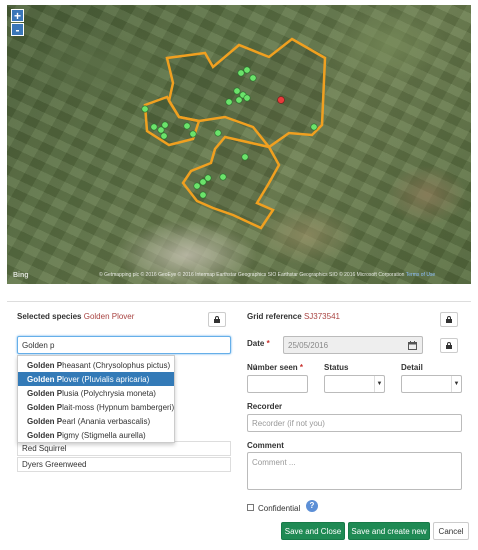 This screenshot has height=550, width=478. I want to click on grid-label-text: Grid reference, so click(274, 316).